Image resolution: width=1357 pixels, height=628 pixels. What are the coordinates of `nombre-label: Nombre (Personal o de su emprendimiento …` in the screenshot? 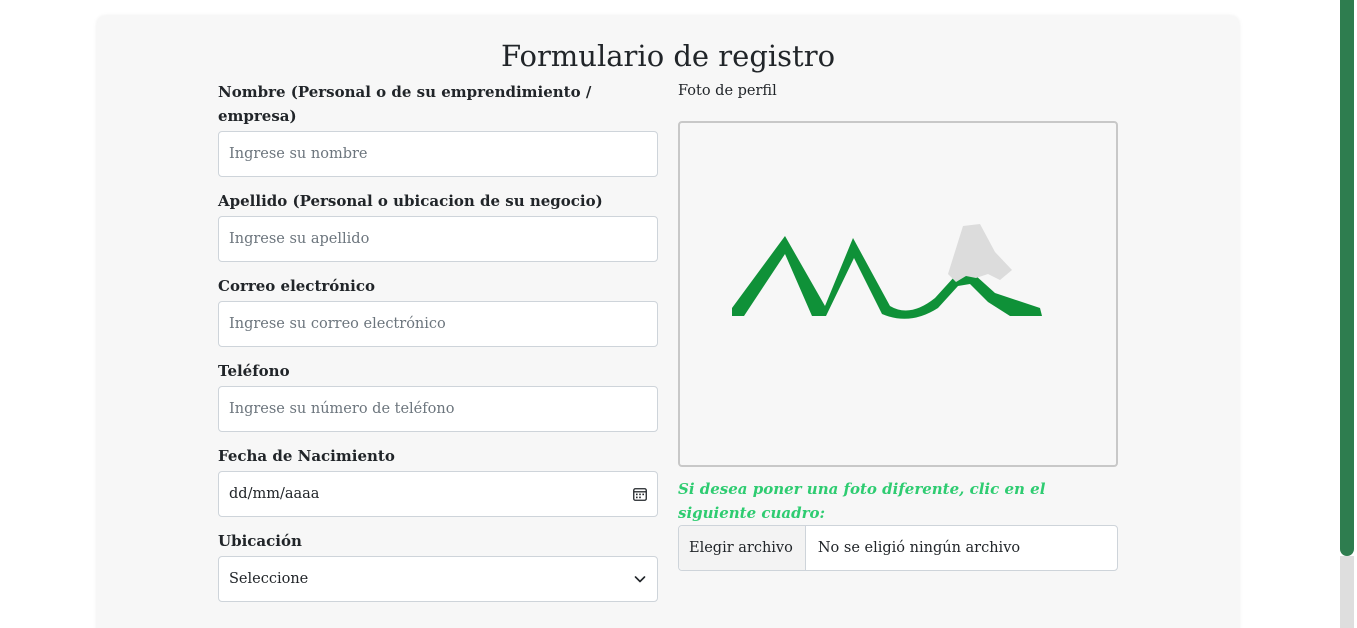 It's located at (405, 104).